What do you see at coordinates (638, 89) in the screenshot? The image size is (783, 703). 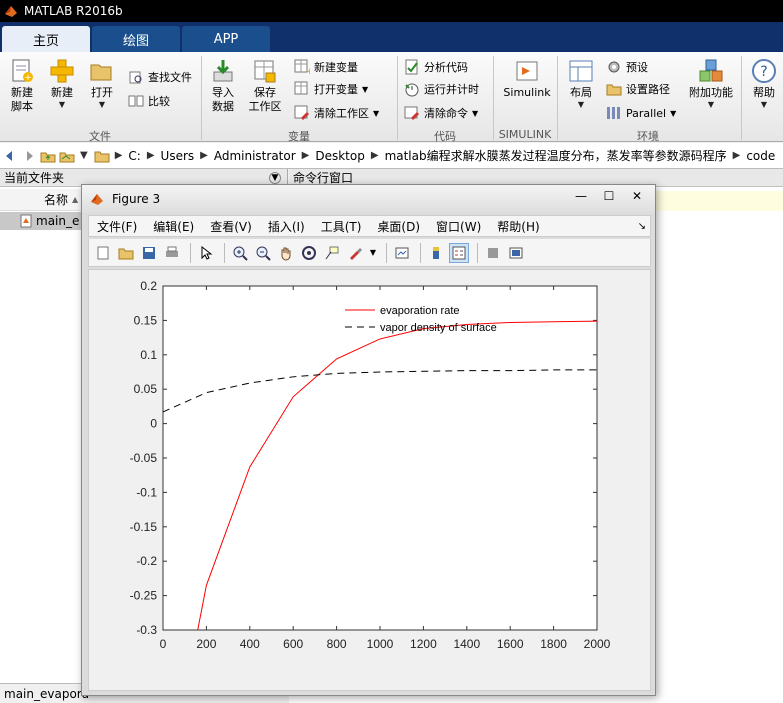 I see `set-path-button: 设置路径` at bounding box center [638, 89].